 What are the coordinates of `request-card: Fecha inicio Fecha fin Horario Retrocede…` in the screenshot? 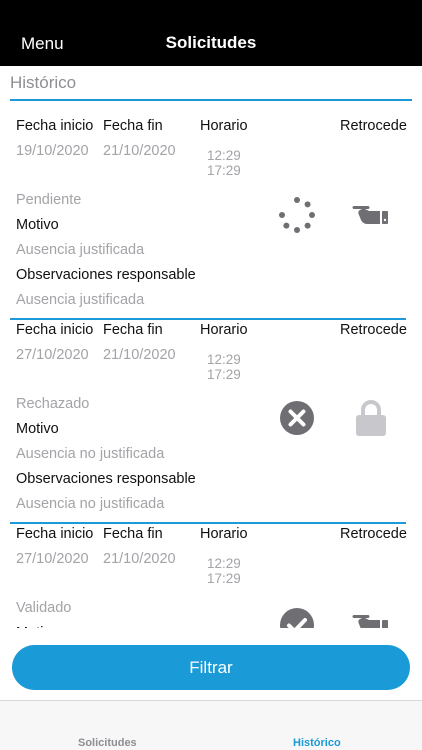 It's located at (211, 575).